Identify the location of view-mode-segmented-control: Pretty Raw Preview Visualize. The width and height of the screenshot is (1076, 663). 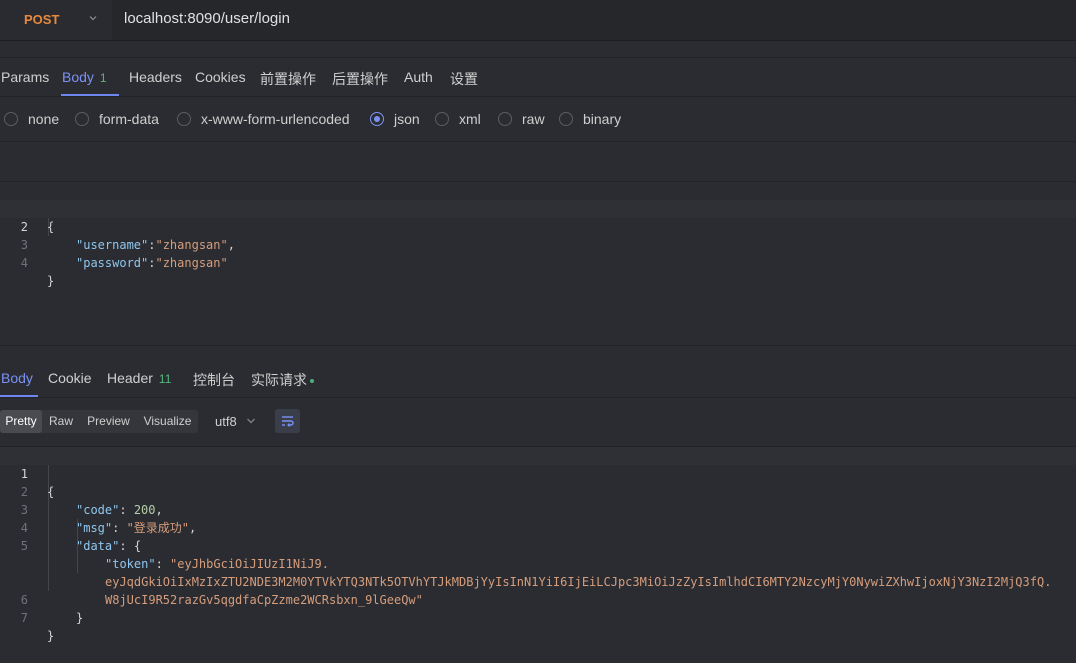
(99, 421).